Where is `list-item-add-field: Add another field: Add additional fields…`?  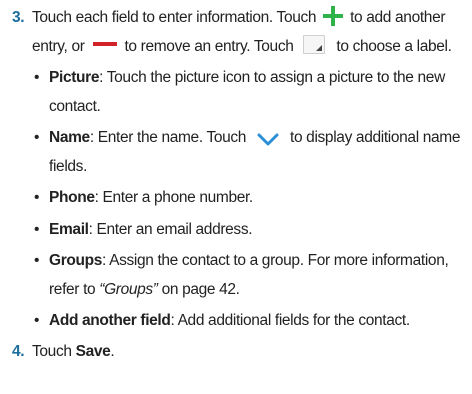 list-item-add-field: Add another field: Add additional fields… is located at coordinates (248, 321).